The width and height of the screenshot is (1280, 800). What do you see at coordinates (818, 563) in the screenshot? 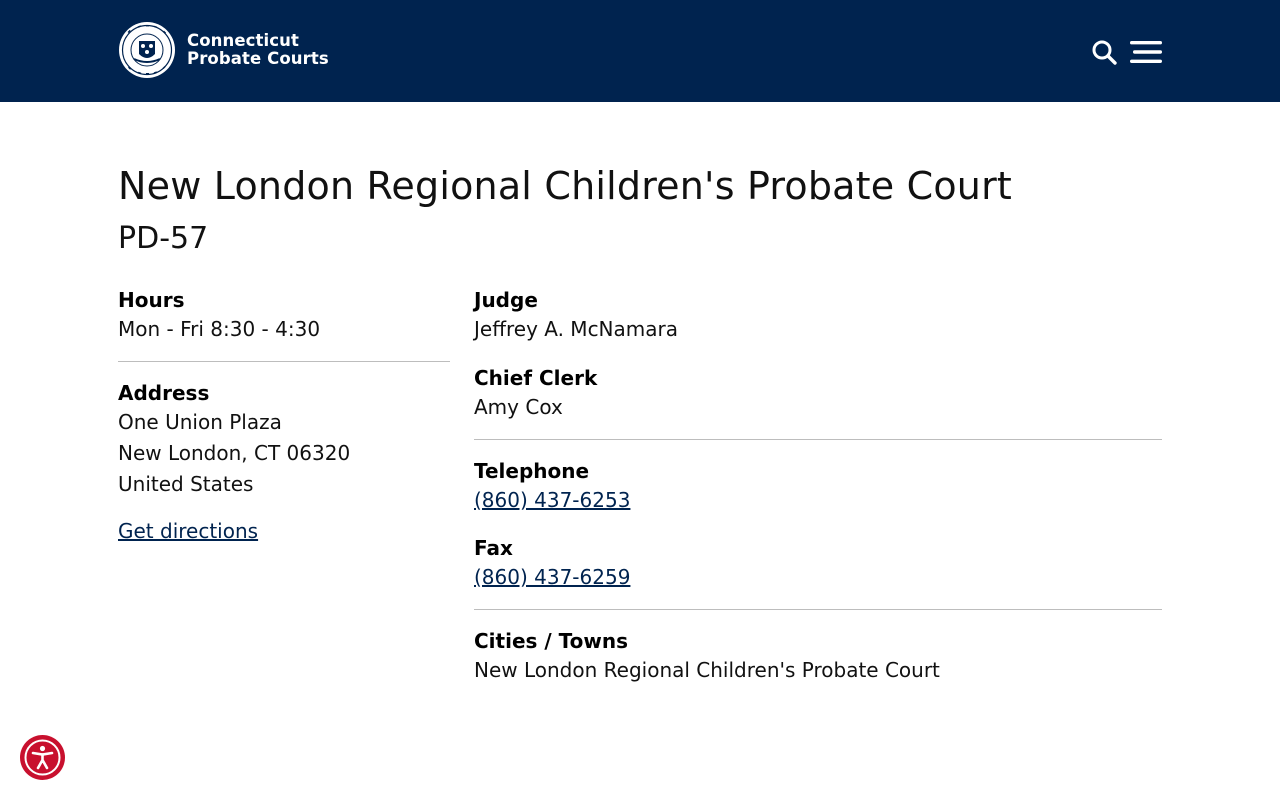
I see `fax-block: Fax (860) 437-6259` at bounding box center [818, 563].